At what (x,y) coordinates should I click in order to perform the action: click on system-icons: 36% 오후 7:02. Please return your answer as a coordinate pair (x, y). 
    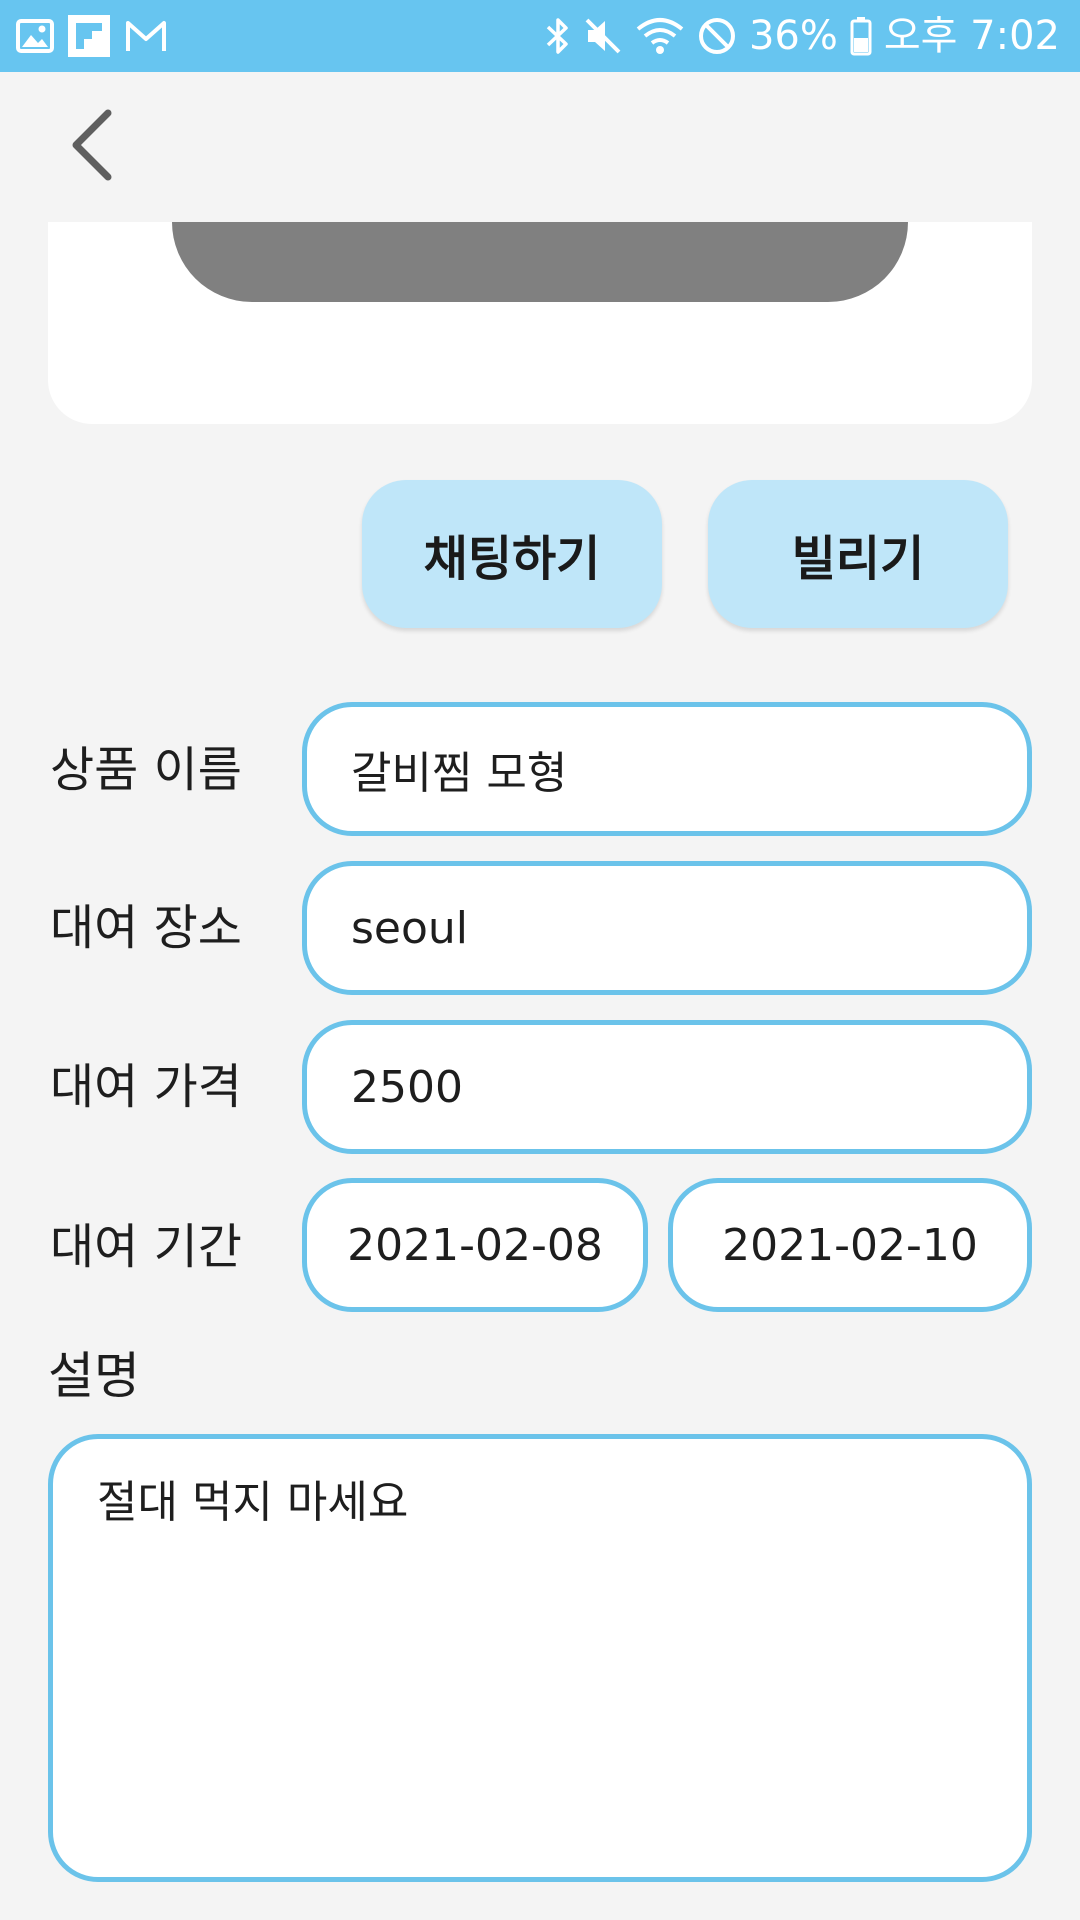
    Looking at the image, I should click on (802, 36).